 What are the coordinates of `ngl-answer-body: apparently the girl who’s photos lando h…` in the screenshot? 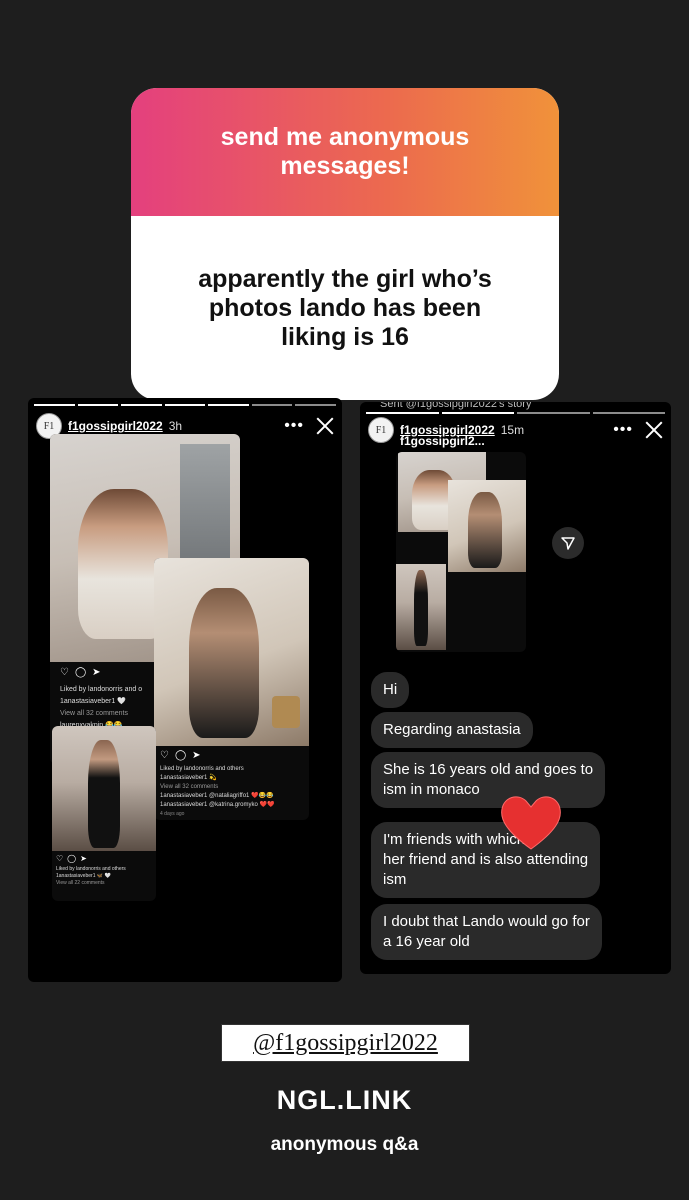 It's located at (345, 308).